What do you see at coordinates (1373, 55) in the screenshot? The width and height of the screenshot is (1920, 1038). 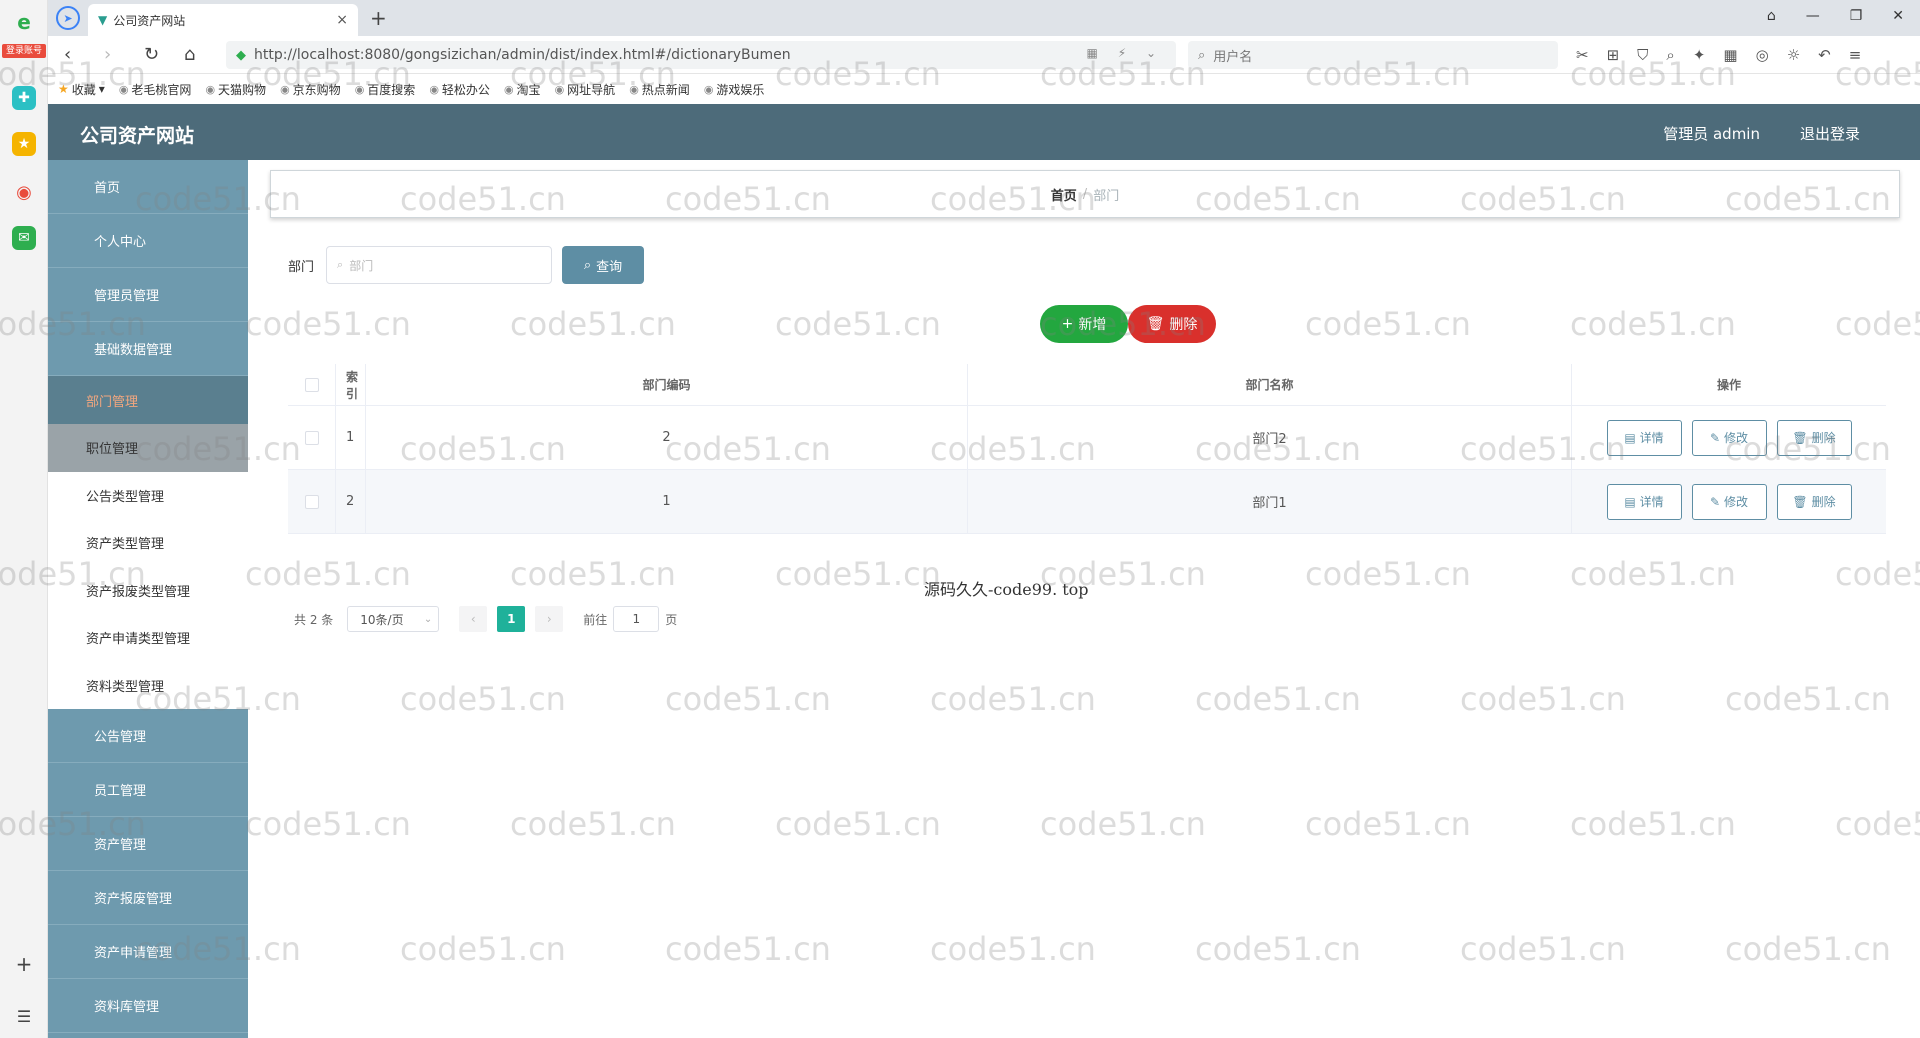 I see `browser-search-input: ⌕ 用户名` at bounding box center [1373, 55].